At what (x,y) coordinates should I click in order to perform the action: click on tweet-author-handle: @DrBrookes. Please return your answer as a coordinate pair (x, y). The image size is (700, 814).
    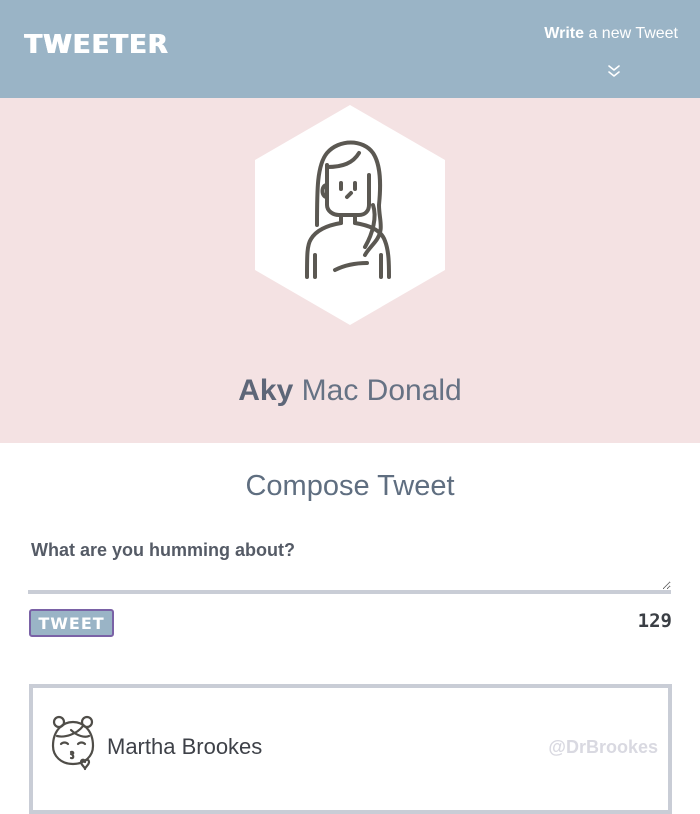
    Looking at the image, I should click on (603, 747).